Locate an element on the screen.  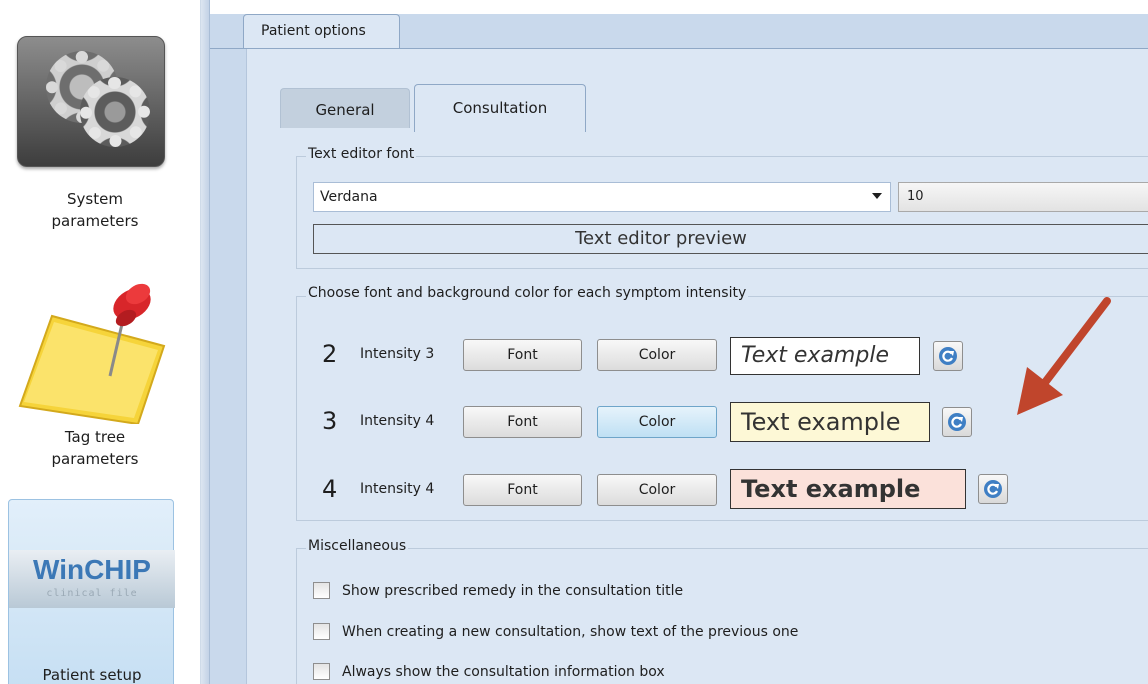
pushpin-note-icon is located at coordinates (92, 353).